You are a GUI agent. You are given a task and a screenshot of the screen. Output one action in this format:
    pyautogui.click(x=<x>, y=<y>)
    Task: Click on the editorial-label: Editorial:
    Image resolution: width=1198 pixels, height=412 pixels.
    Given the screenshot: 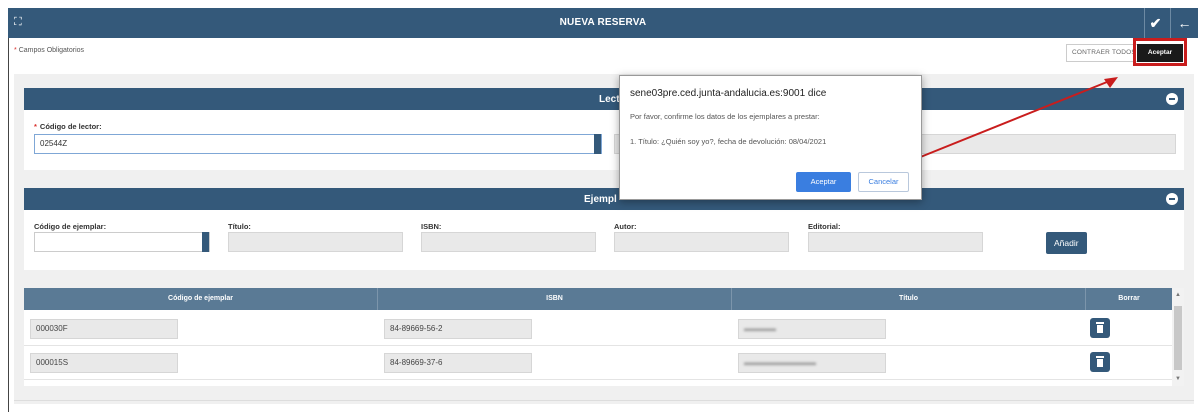 What is the action you would take?
    pyautogui.click(x=824, y=226)
    